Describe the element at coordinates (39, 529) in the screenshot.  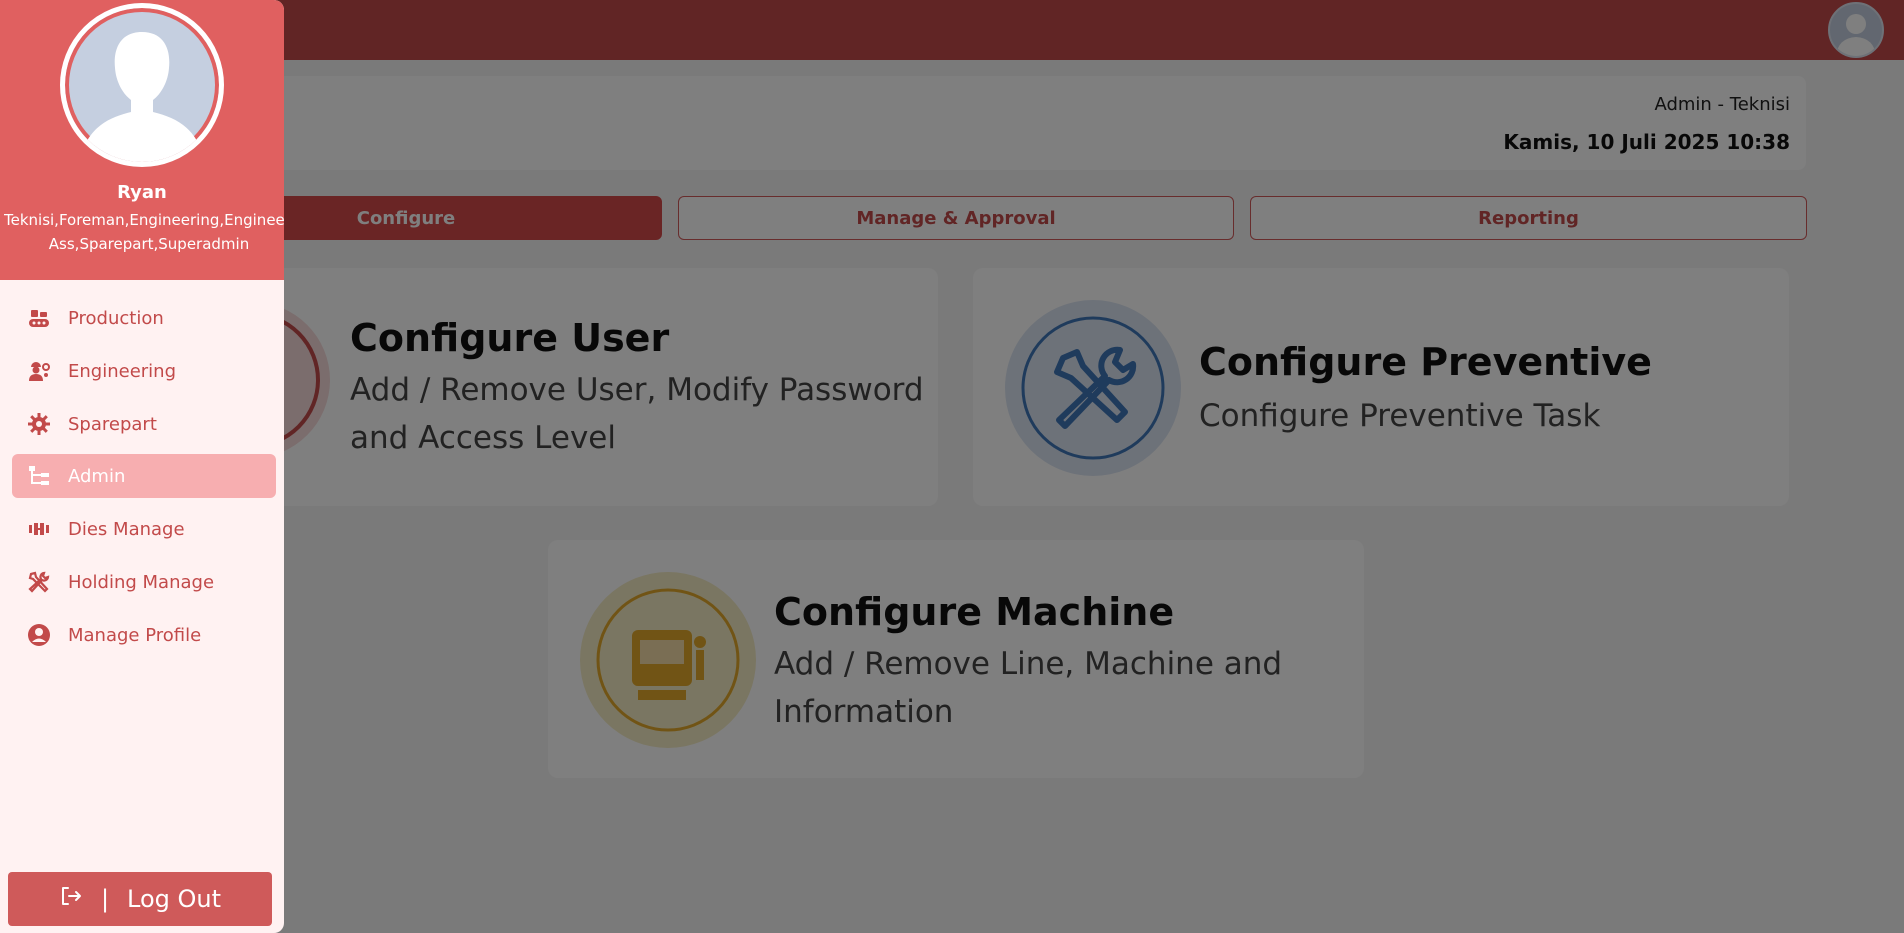
I see `dies-icon` at that location.